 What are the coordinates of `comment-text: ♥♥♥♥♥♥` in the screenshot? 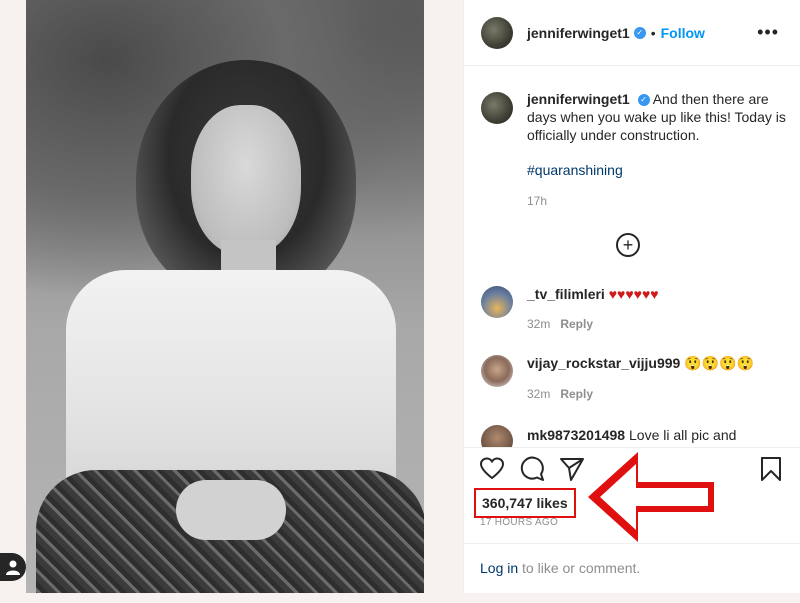 It's located at (633, 294).